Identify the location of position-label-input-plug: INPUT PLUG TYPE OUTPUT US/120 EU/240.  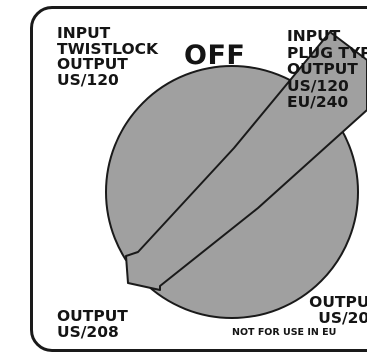
(327, 69).